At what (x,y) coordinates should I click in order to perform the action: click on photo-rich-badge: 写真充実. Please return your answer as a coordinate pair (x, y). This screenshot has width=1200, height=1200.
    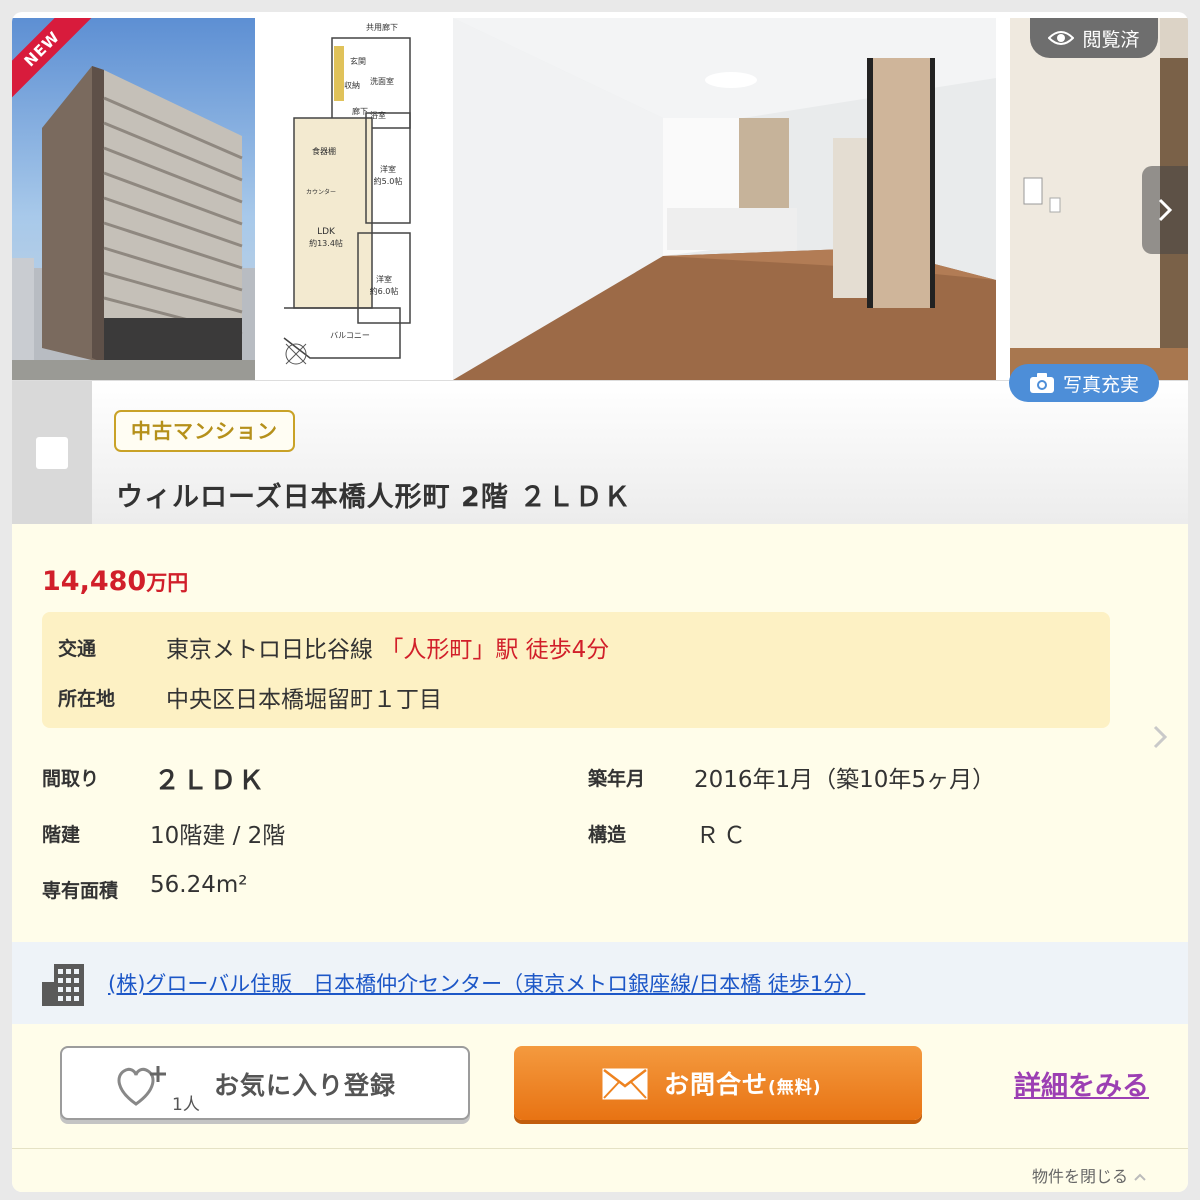
    Looking at the image, I should click on (1084, 383).